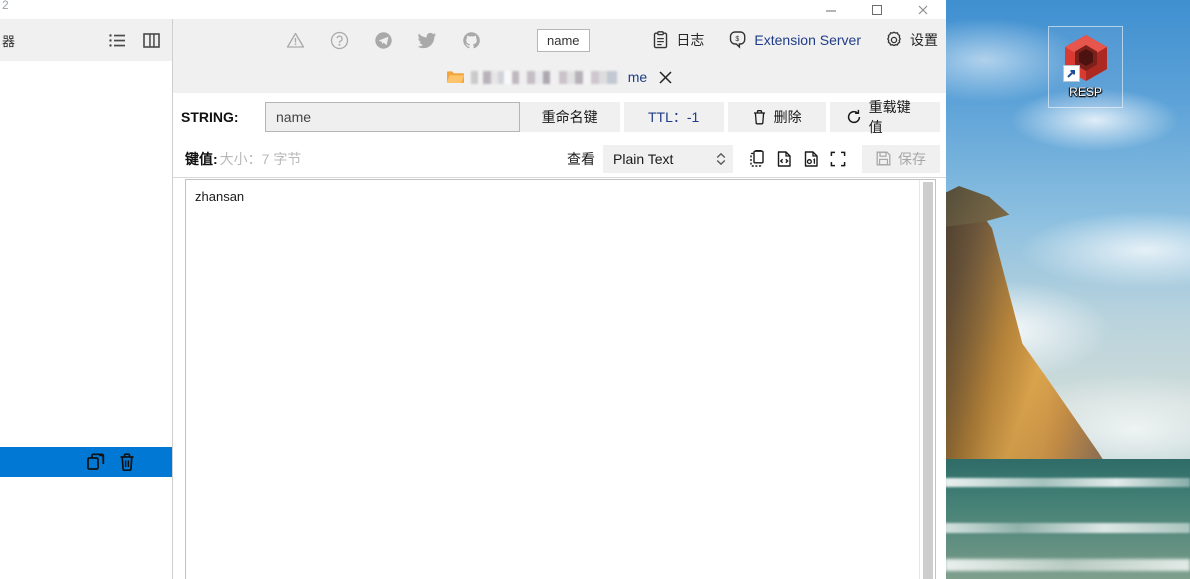 This screenshot has width=1190, height=579. I want to click on split-panel-icon, so click(151, 40).